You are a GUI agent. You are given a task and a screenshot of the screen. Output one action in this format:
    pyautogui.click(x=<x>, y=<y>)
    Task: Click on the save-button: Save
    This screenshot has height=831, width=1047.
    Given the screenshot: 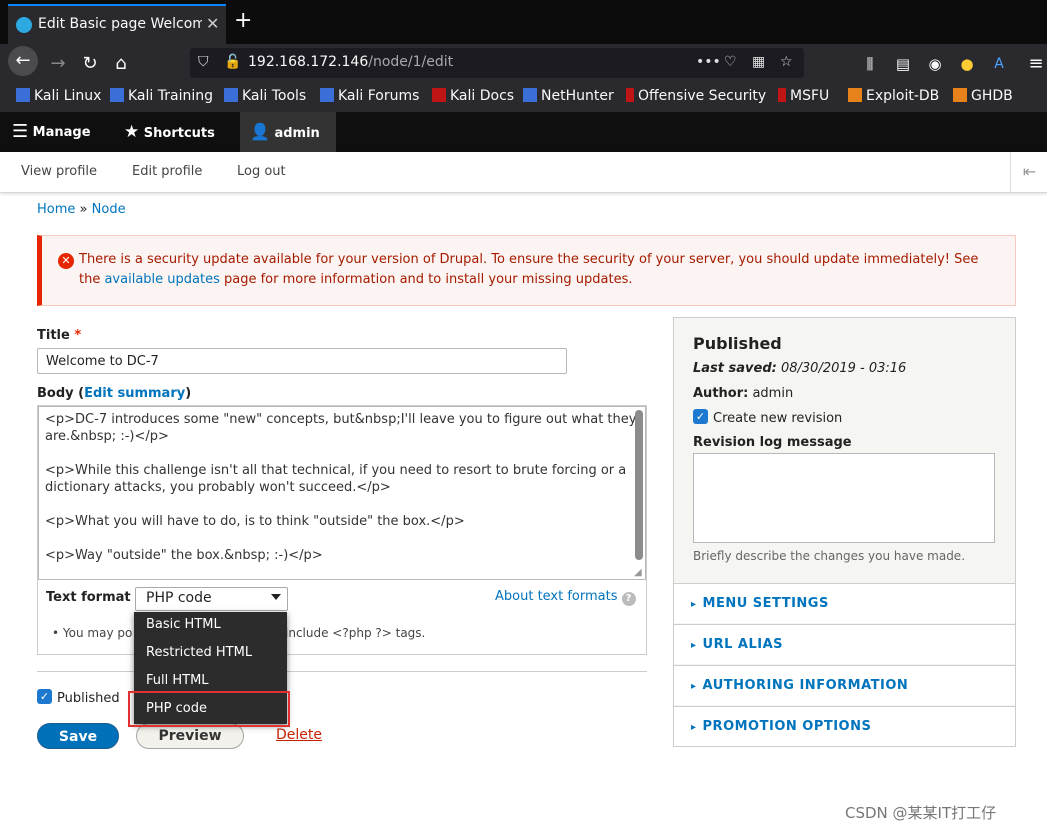 What is the action you would take?
    pyautogui.click(x=78, y=736)
    